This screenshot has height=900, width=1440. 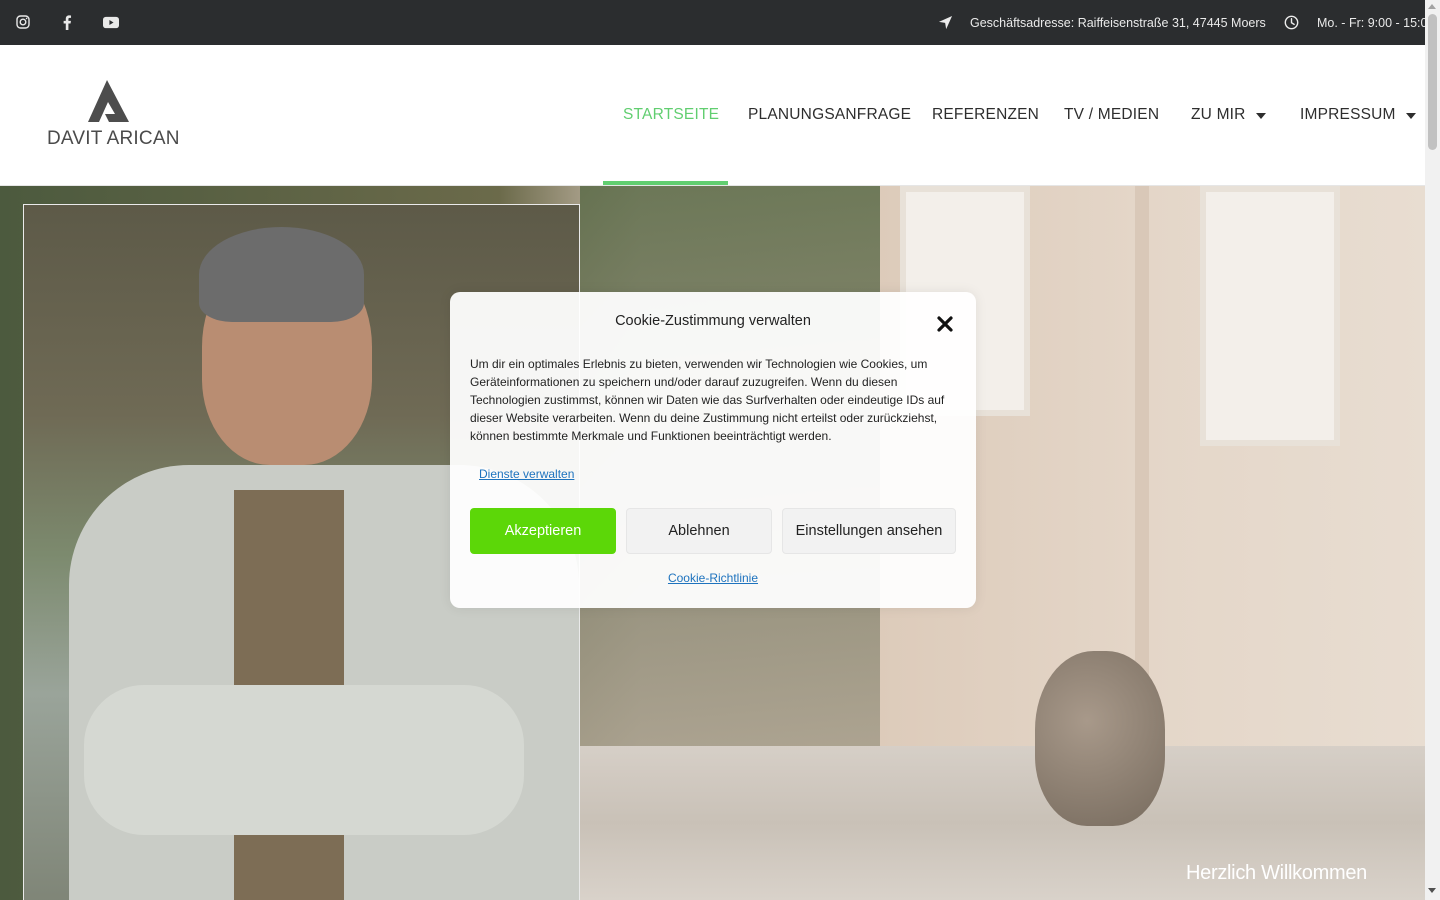 What do you see at coordinates (113, 138) in the screenshot?
I see `logo-text: DAVIT ARICAN` at bounding box center [113, 138].